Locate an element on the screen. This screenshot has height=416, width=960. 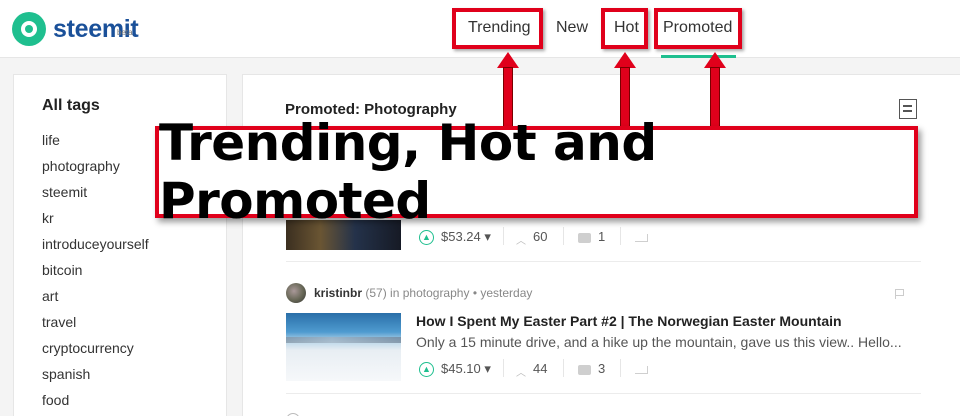
tag-link: bitcoin is located at coordinates (62, 270).